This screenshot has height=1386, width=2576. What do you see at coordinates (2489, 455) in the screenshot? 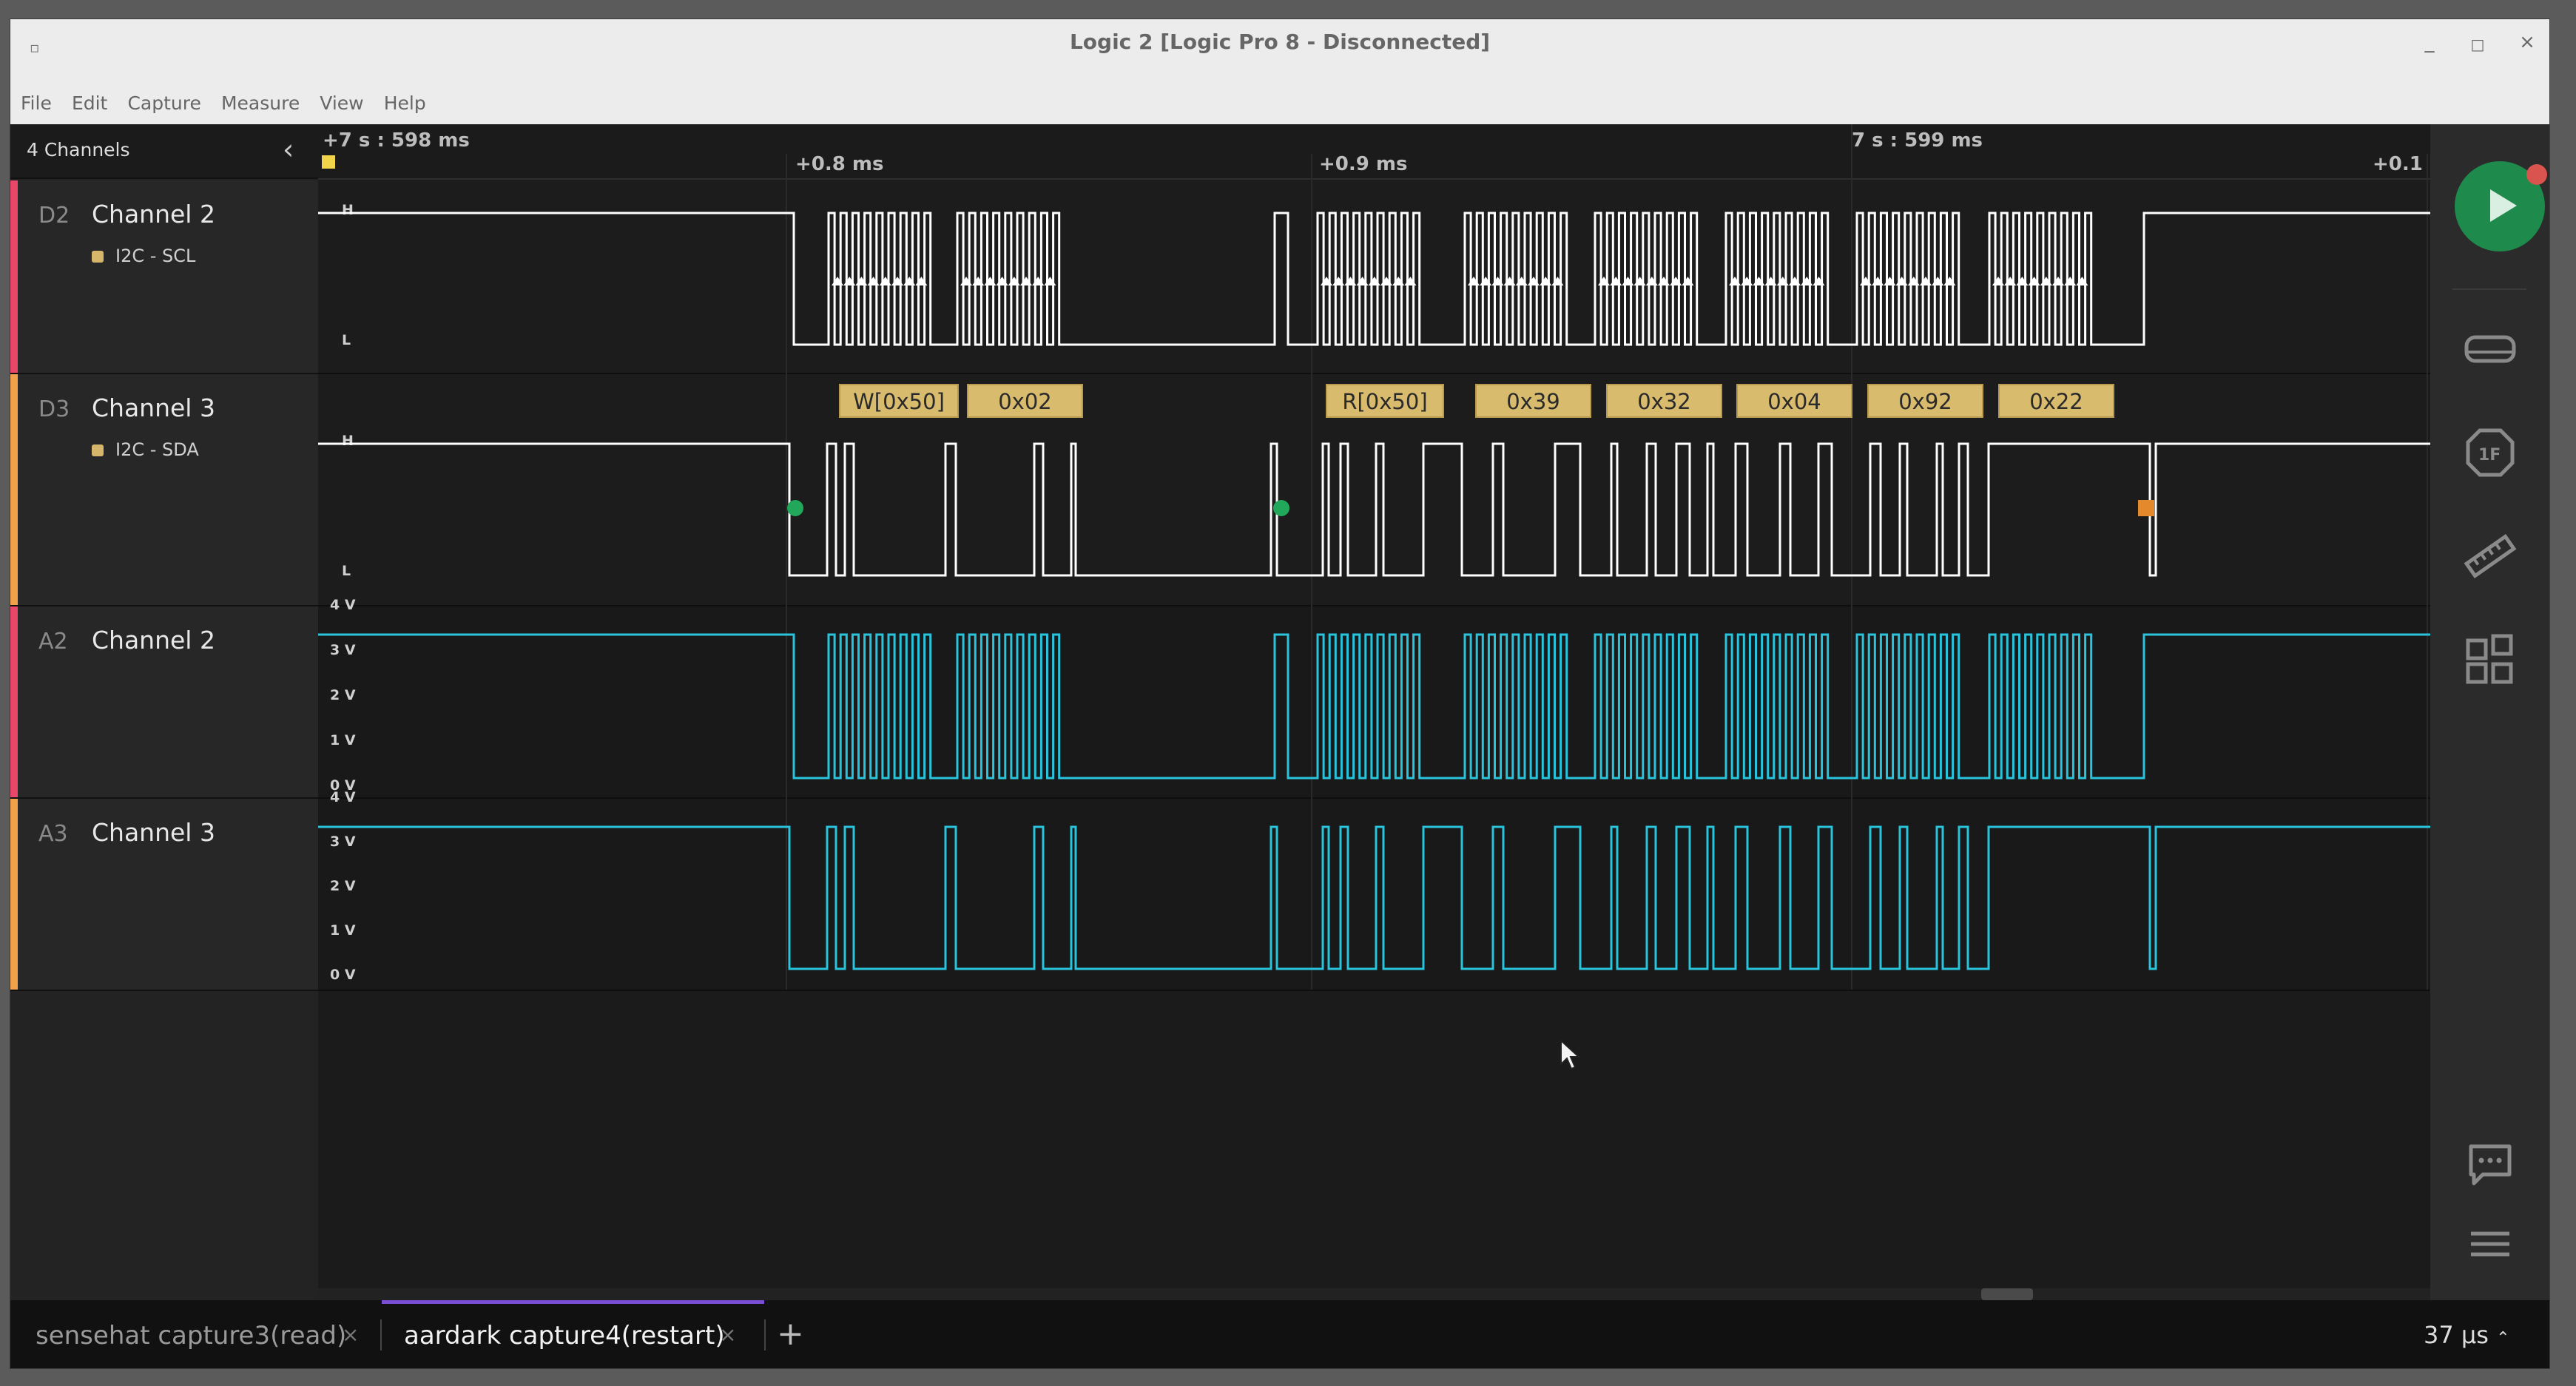
I see `svg-text: 1F` at bounding box center [2489, 455].